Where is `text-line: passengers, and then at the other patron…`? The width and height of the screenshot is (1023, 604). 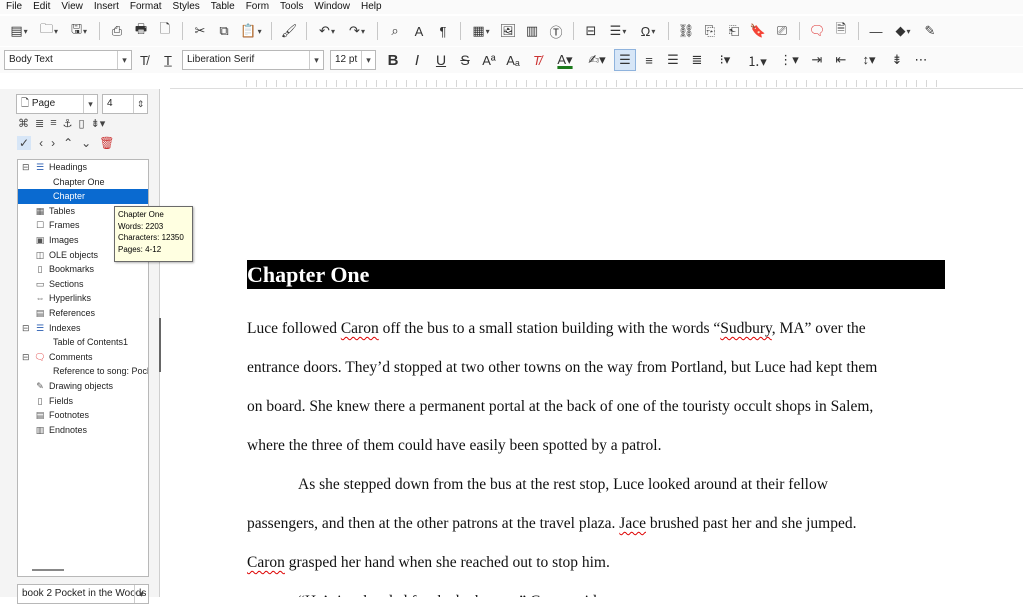
text-line: passengers, and then at the other patron… is located at coordinates (597, 524).